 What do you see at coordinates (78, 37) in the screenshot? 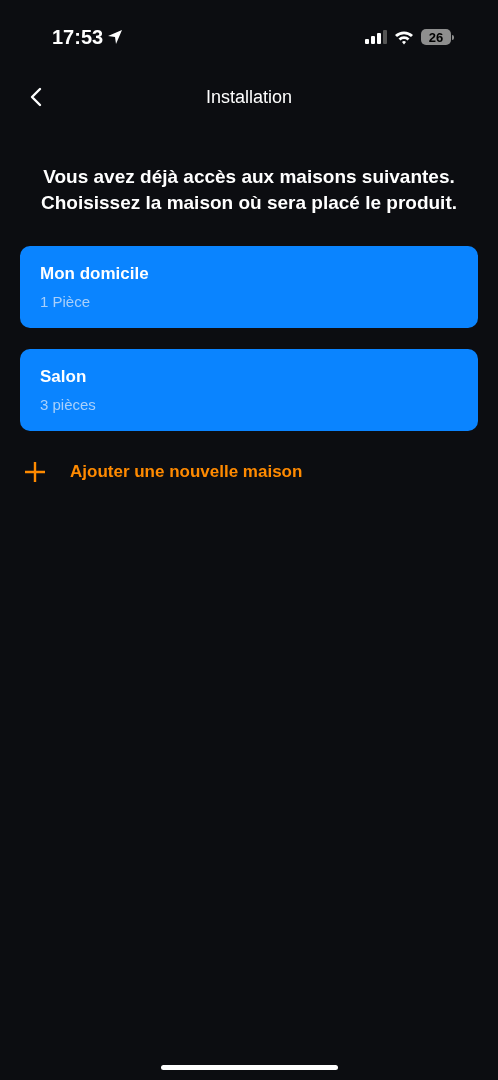
I see `status-time: 17:53` at bounding box center [78, 37].